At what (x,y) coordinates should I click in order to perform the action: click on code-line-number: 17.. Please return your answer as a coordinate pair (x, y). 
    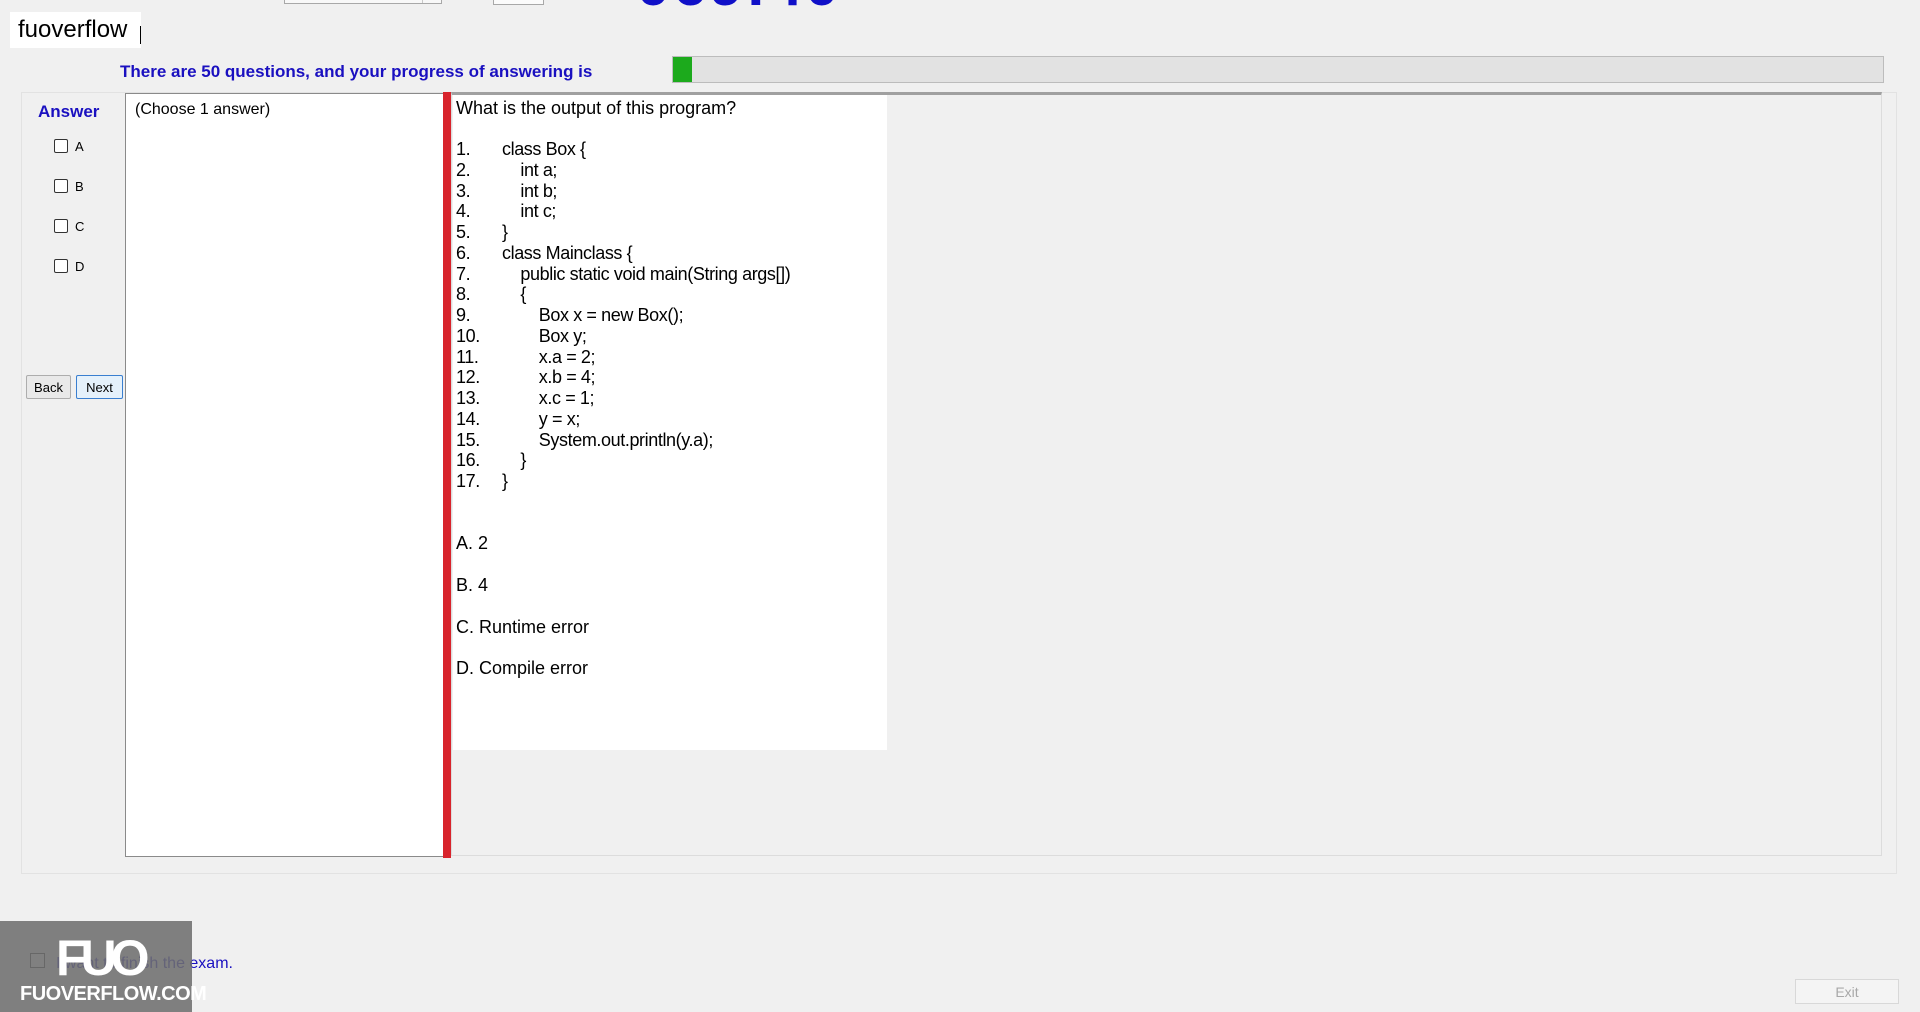
    Looking at the image, I should click on (468, 481).